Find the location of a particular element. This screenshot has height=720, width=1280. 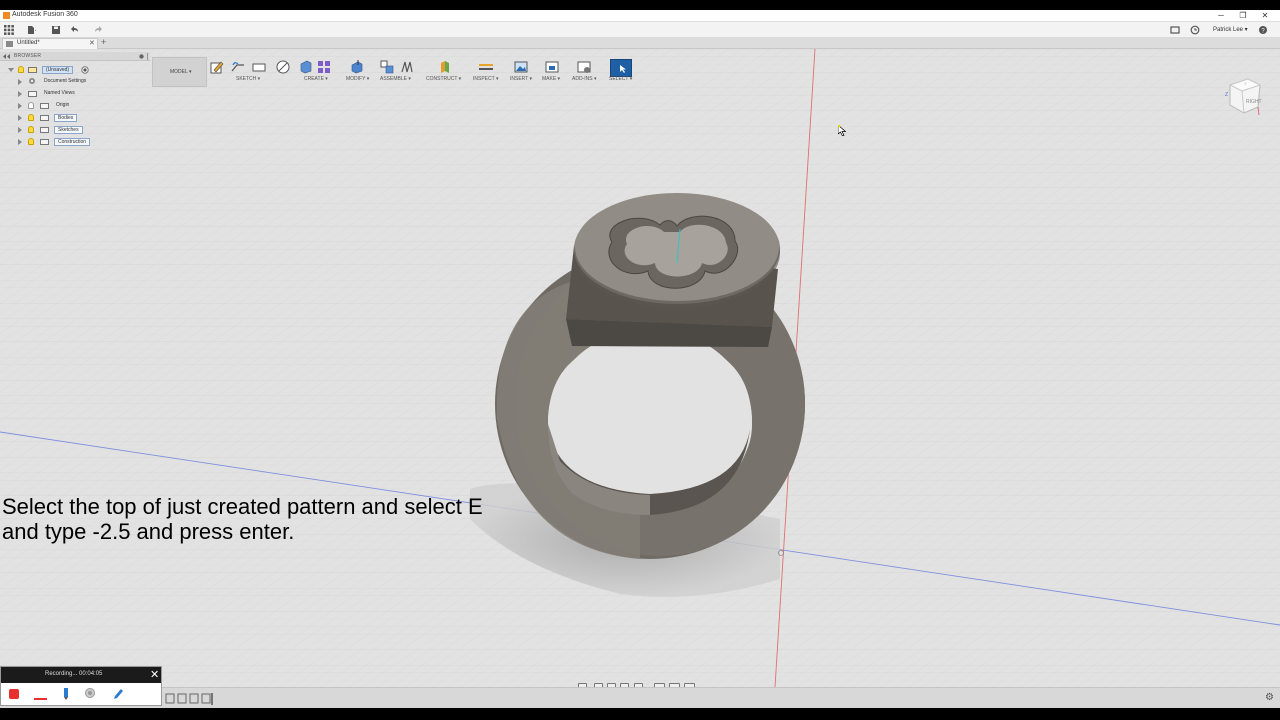

addins-group: ADD-INS ▾ is located at coordinates (585, 73).